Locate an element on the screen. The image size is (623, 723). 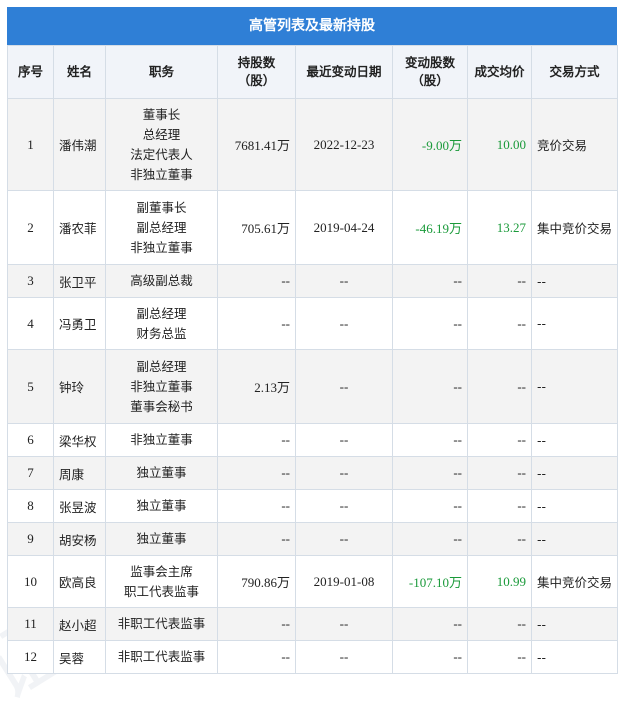
position-line: 高级副总裁 is located at coordinates (161, 280).